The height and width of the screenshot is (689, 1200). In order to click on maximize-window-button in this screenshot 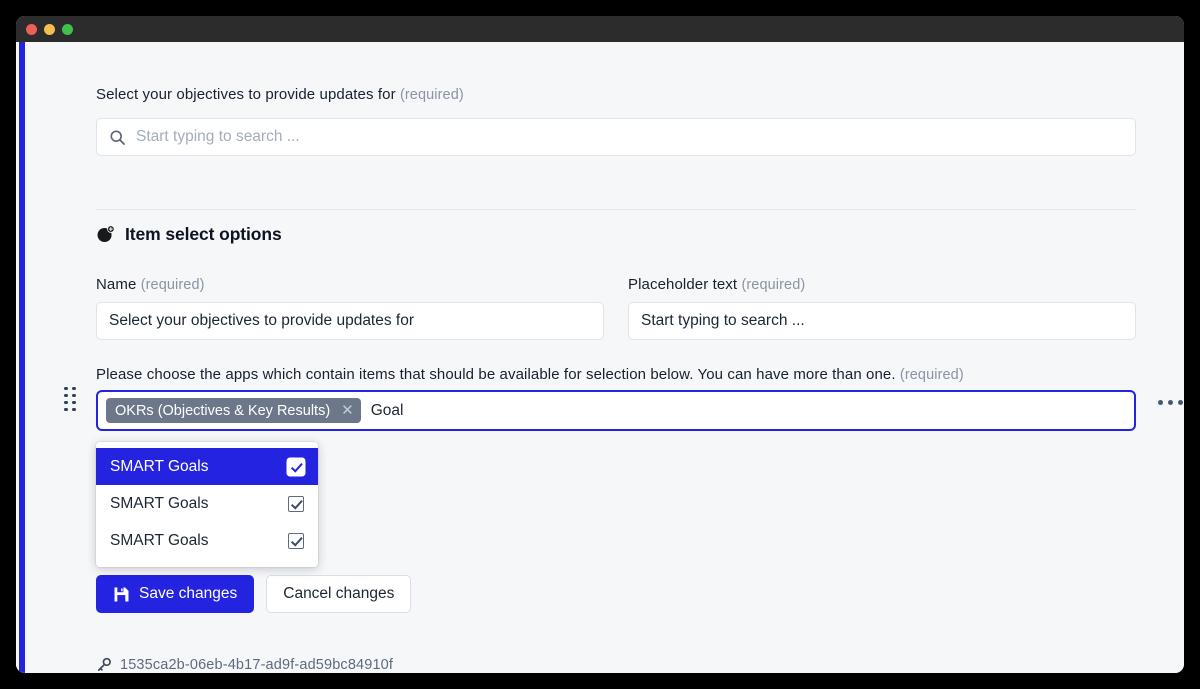, I will do `click(67, 29)`.